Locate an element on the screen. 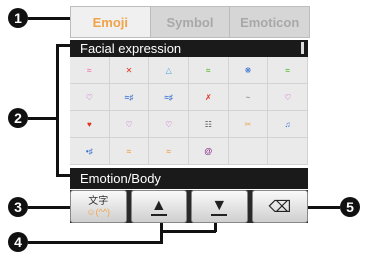  category-tabs: Emoji Symbol Emoticon is located at coordinates (190, 22).